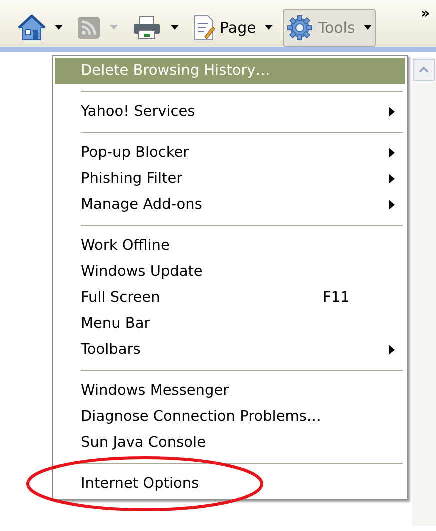 The width and height of the screenshot is (436, 531). Describe the element at coordinates (32, 27) in the screenshot. I see `house-icon` at that location.